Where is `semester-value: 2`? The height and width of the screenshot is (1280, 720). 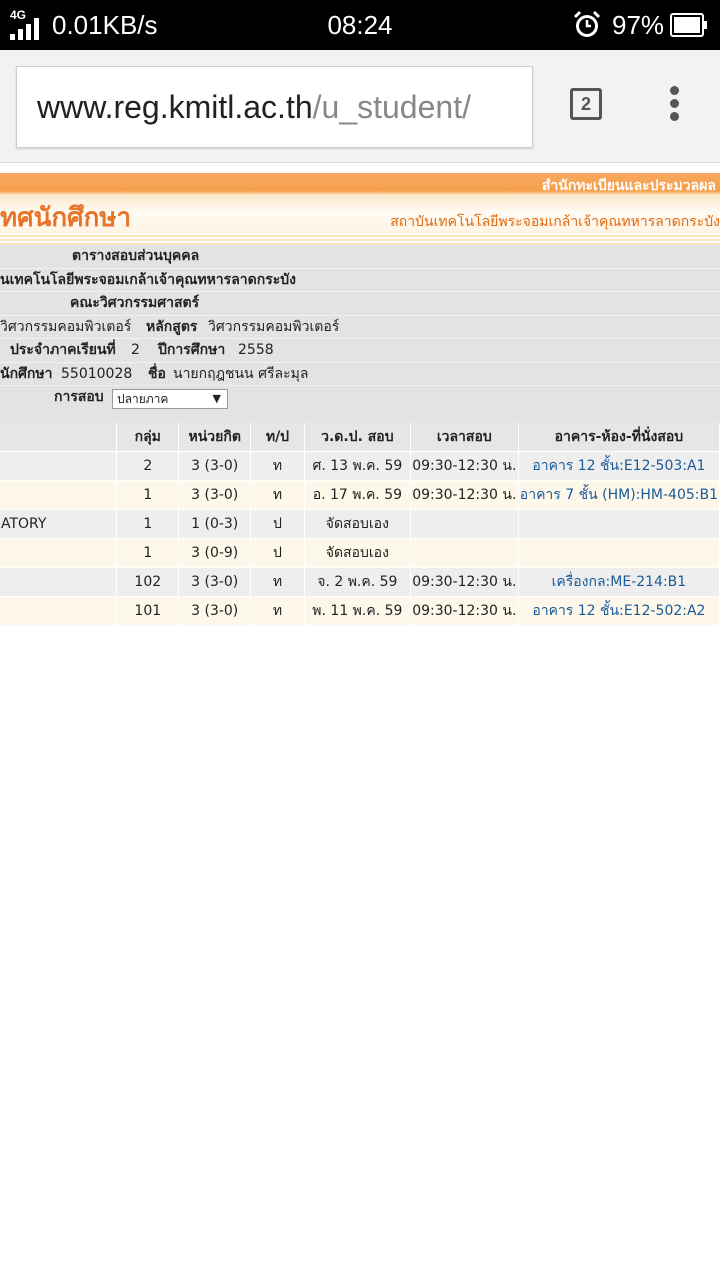
semester-value: 2 is located at coordinates (135, 350).